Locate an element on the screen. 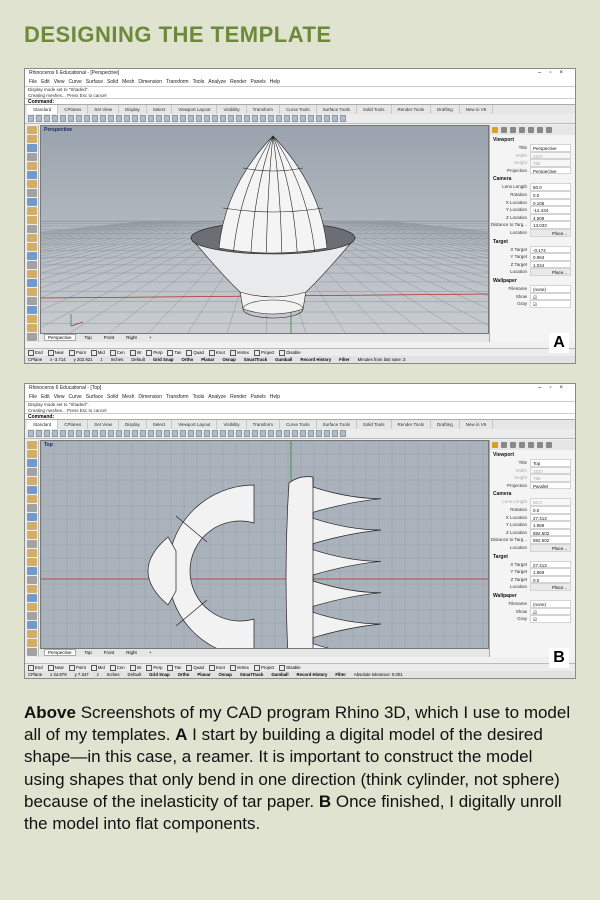 This screenshot has height=900, width=600. view-tab: Top is located at coordinates (88, 652).